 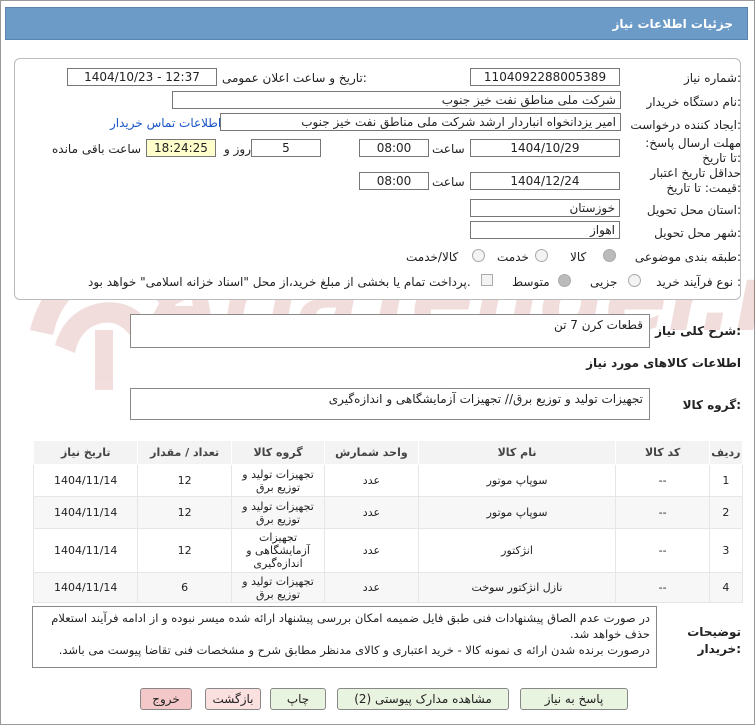 I want to click on page-title: جزئیات اطلاعات نیاز, so click(x=672, y=24).